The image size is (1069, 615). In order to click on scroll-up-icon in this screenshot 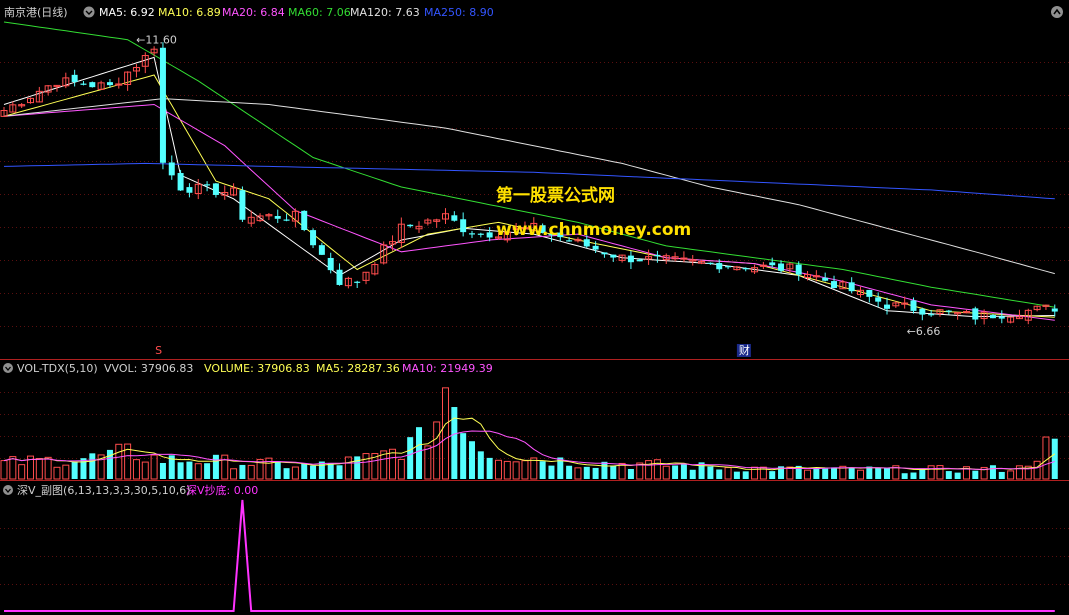, I will do `click(1057, 12)`.